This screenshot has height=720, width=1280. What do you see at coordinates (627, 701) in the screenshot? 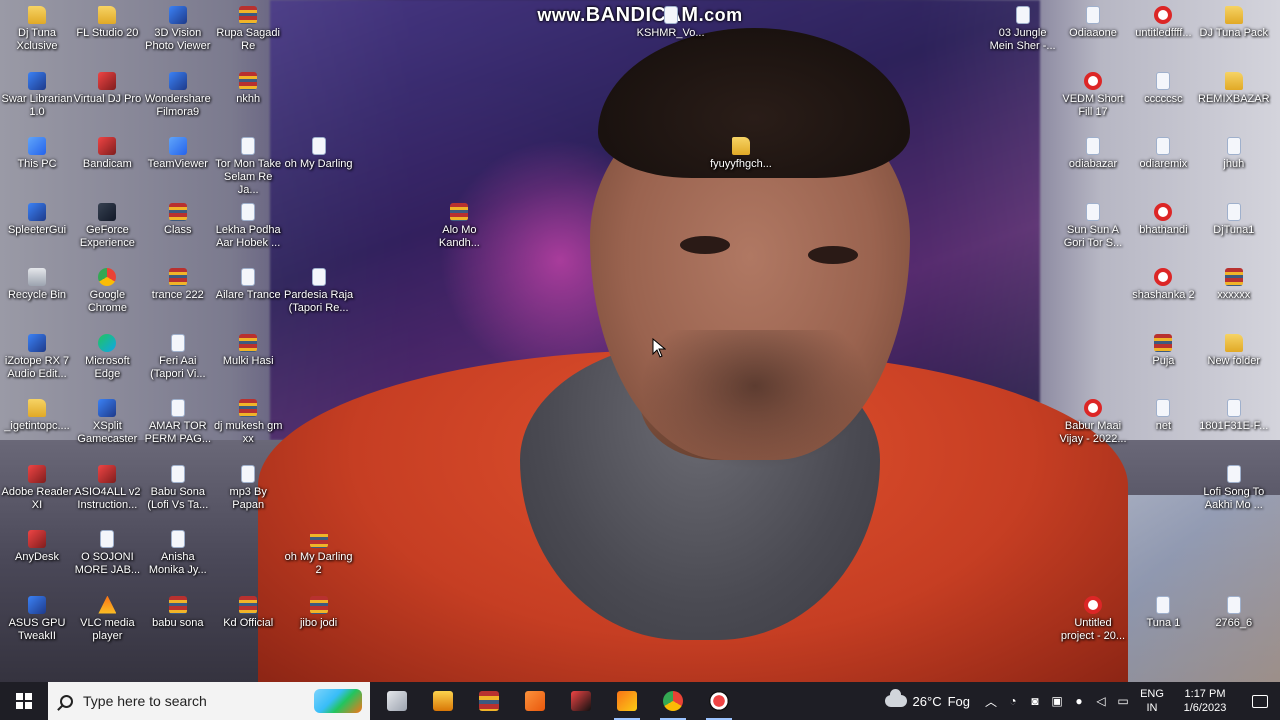
I see `taskbar-button-fl-studio` at bounding box center [627, 701].